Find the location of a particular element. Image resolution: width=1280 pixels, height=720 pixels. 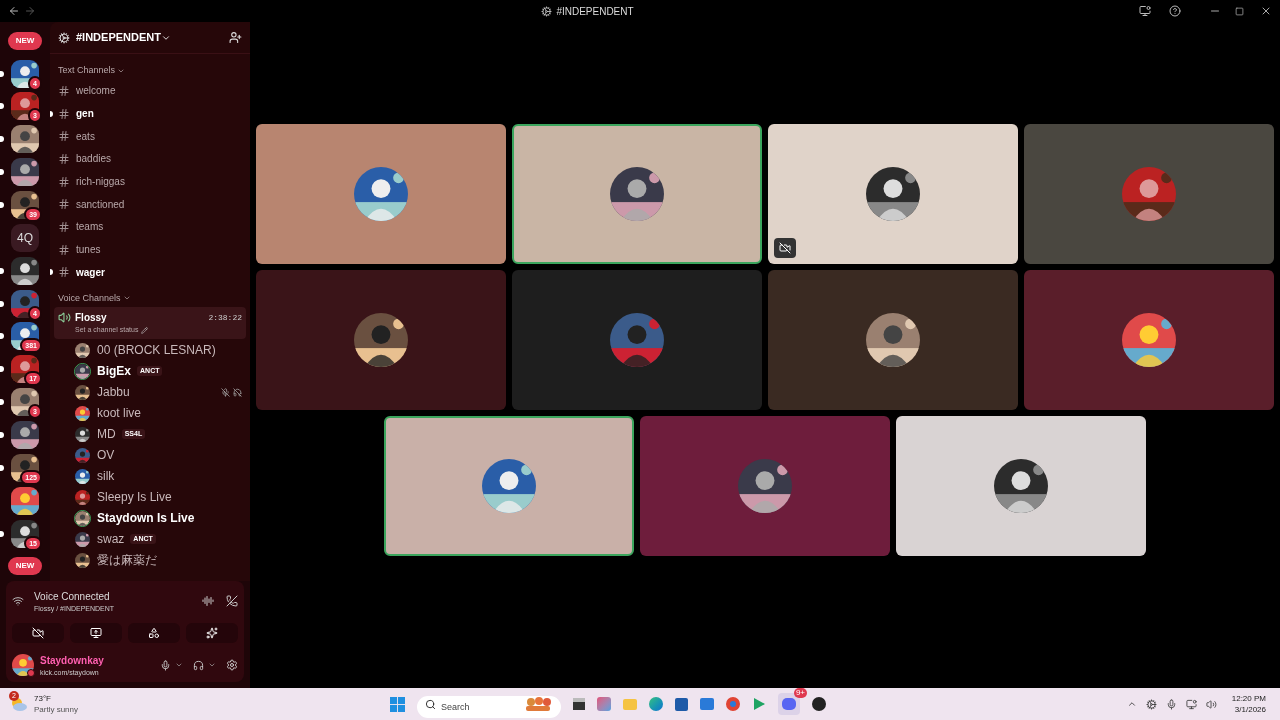

camera-button is located at coordinates (38, 632).